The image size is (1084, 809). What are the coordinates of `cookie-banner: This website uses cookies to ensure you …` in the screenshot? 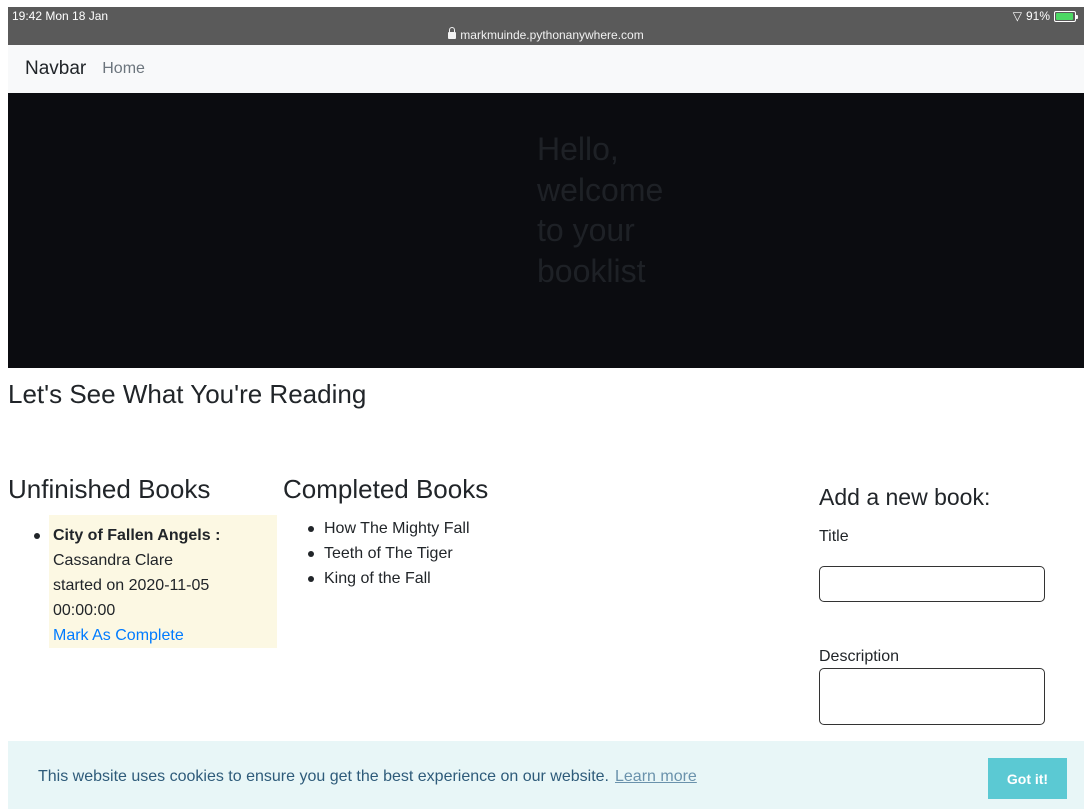 It's located at (546, 775).